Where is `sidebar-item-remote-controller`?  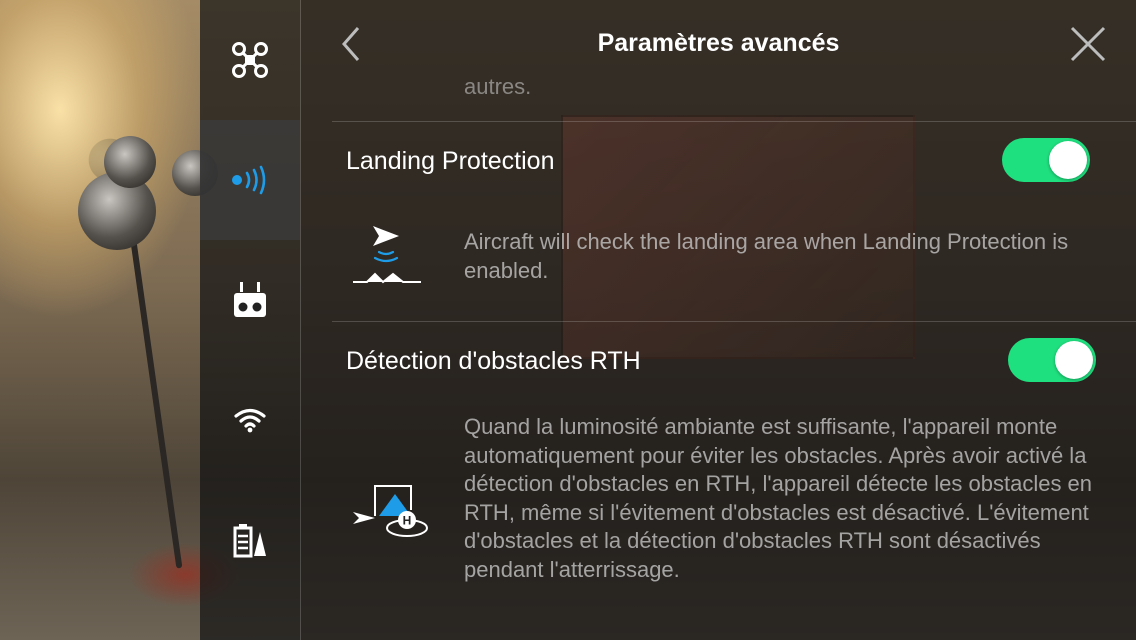 sidebar-item-remote-controller is located at coordinates (250, 300).